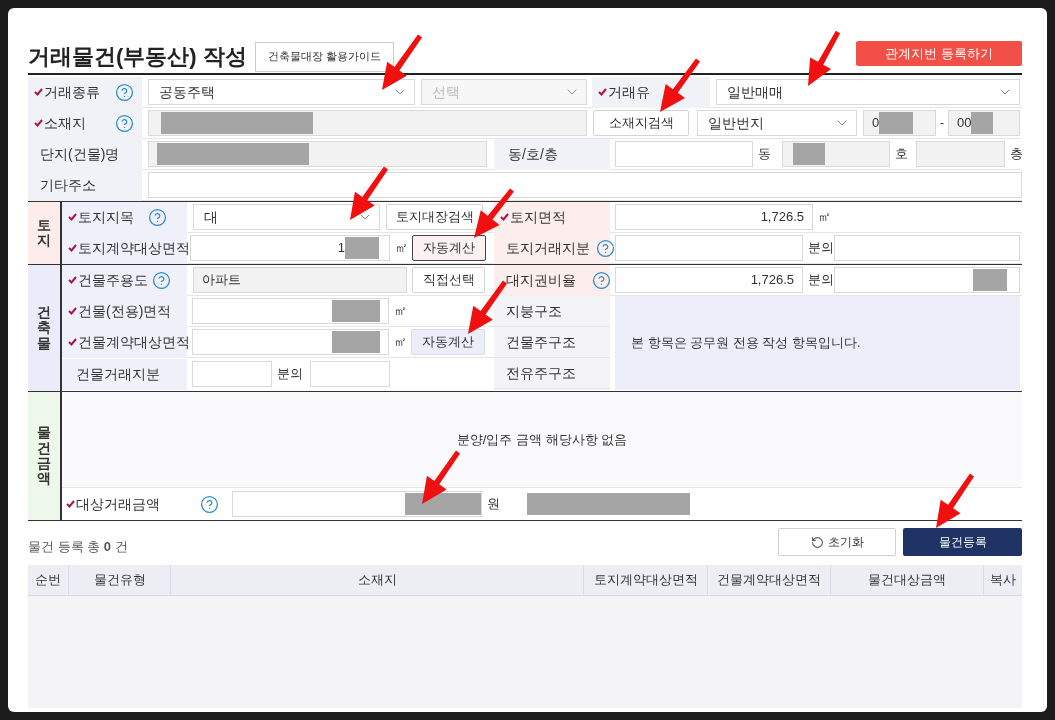 Image resolution: width=1055 pixels, height=720 pixels. I want to click on register-button: 물건등록, so click(962, 542).